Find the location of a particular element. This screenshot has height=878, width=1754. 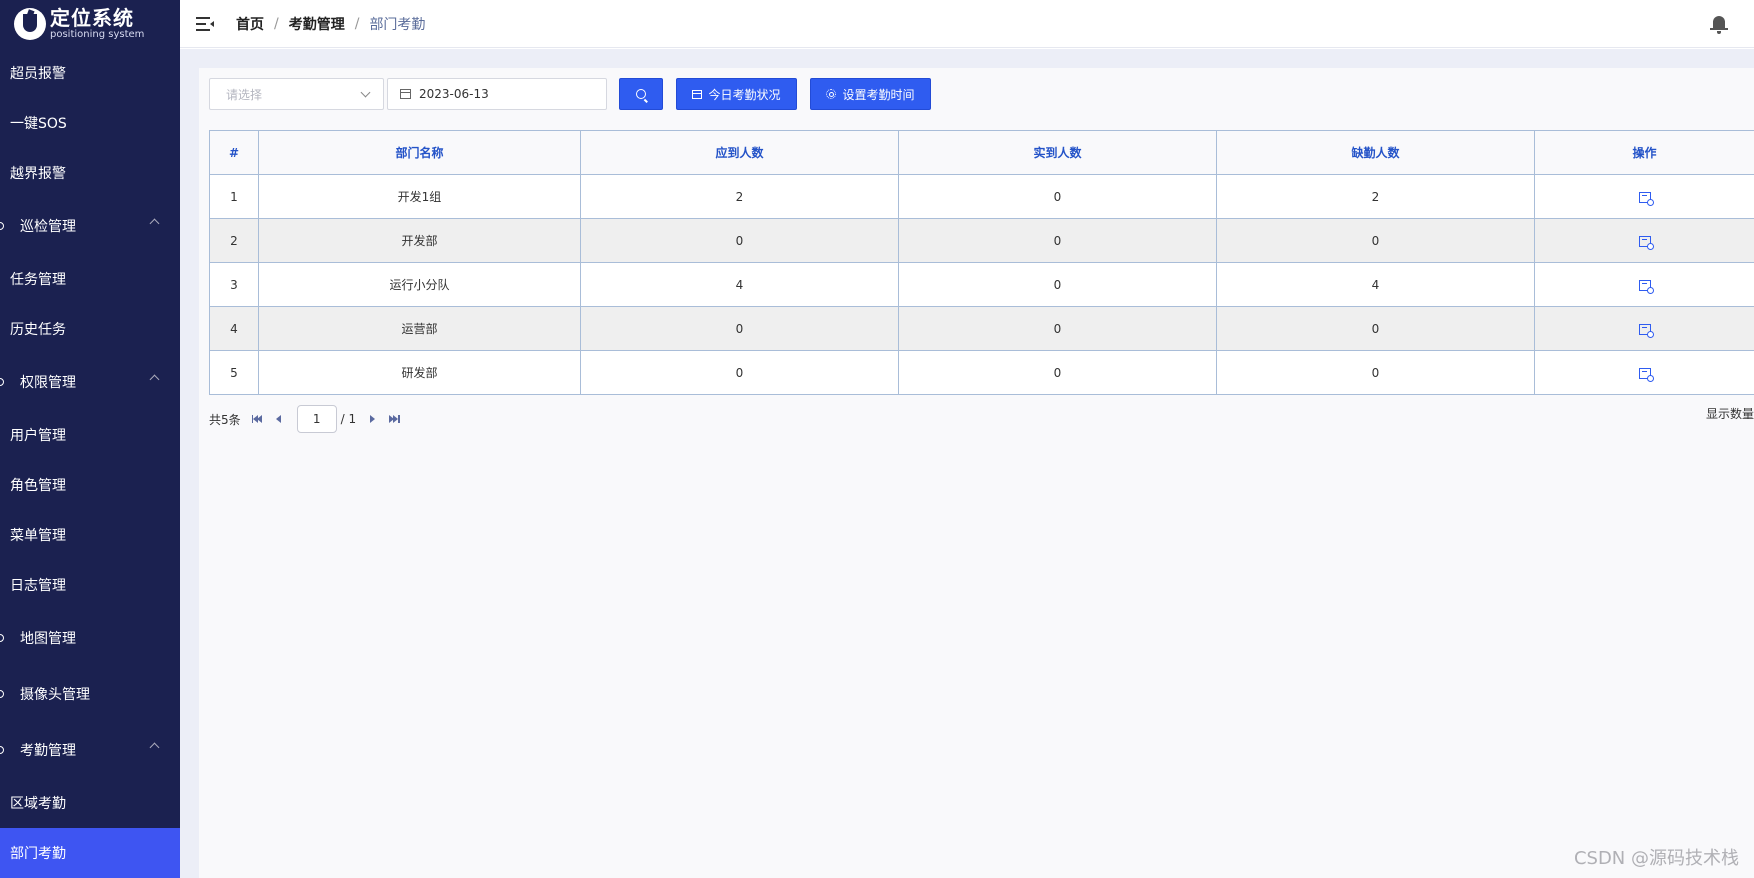

sidebar-item-label: 一键SOS is located at coordinates (38, 124).